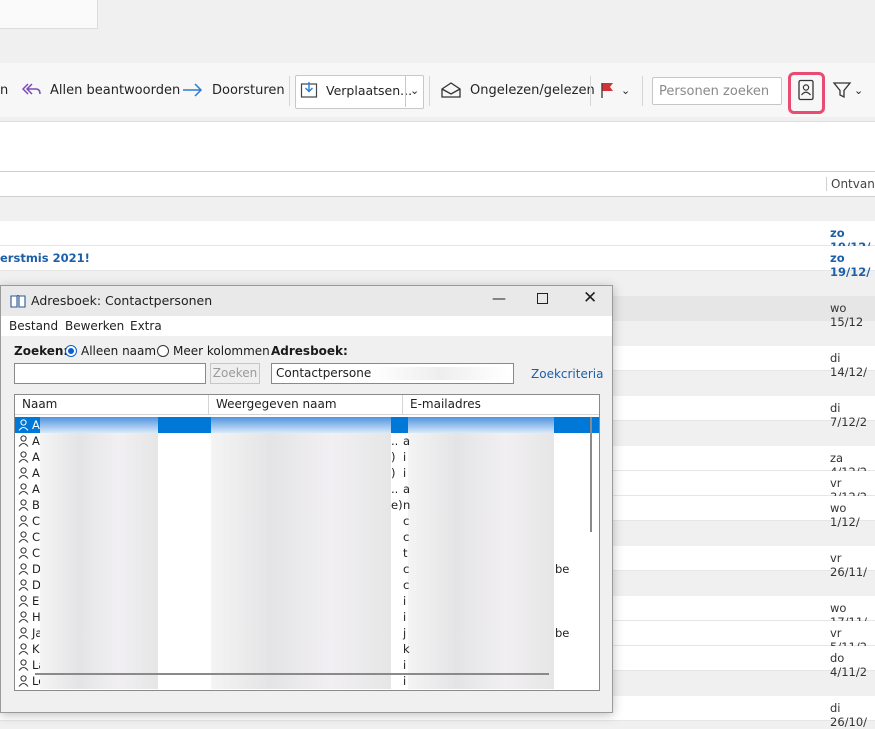  I want to click on minimize-icon: —, so click(499, 299).